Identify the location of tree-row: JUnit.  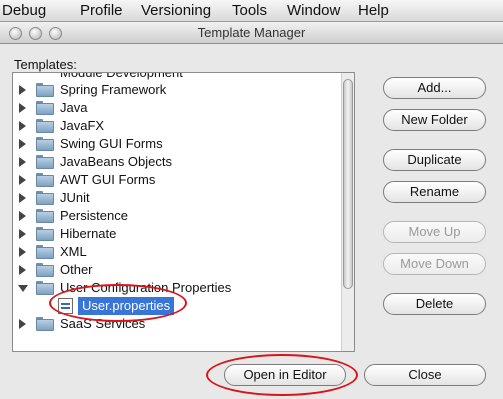
(178, 198).